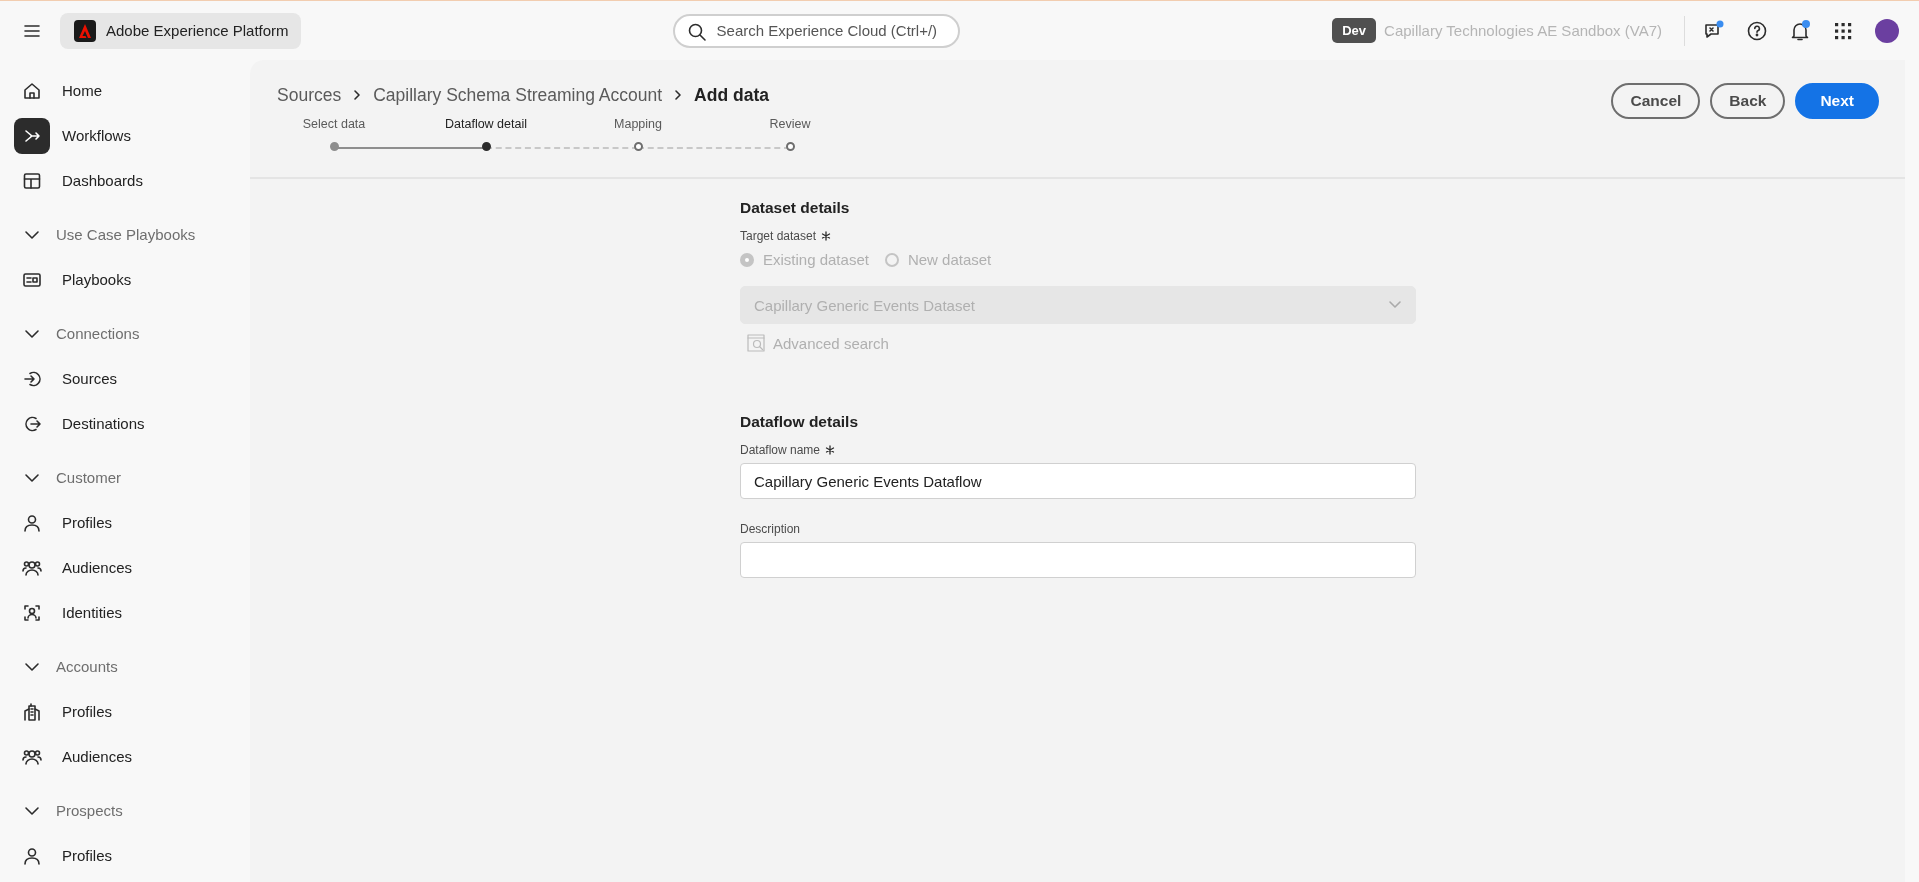 This screenshot has height=882, width=1919. What do you see at coordinates (68, 810) in the screenshot?
I see `section-header: Prospects` at bounding box center [68, 810].